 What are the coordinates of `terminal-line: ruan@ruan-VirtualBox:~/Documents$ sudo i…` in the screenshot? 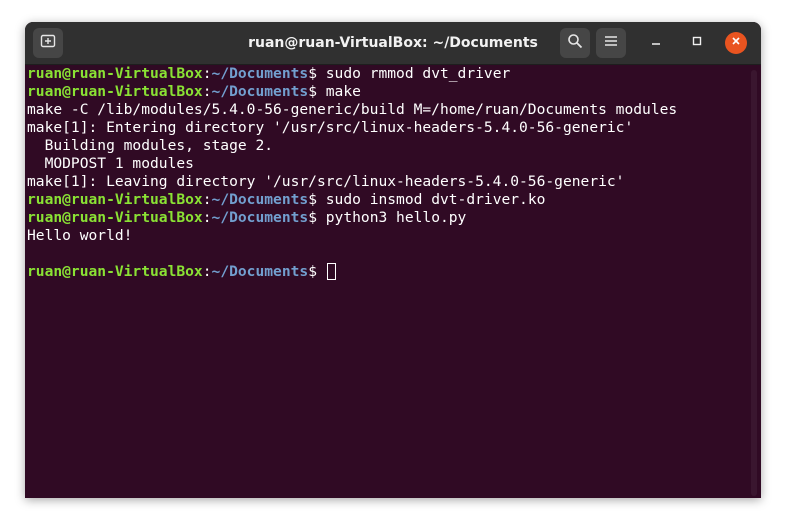 It's located at (394, 200).